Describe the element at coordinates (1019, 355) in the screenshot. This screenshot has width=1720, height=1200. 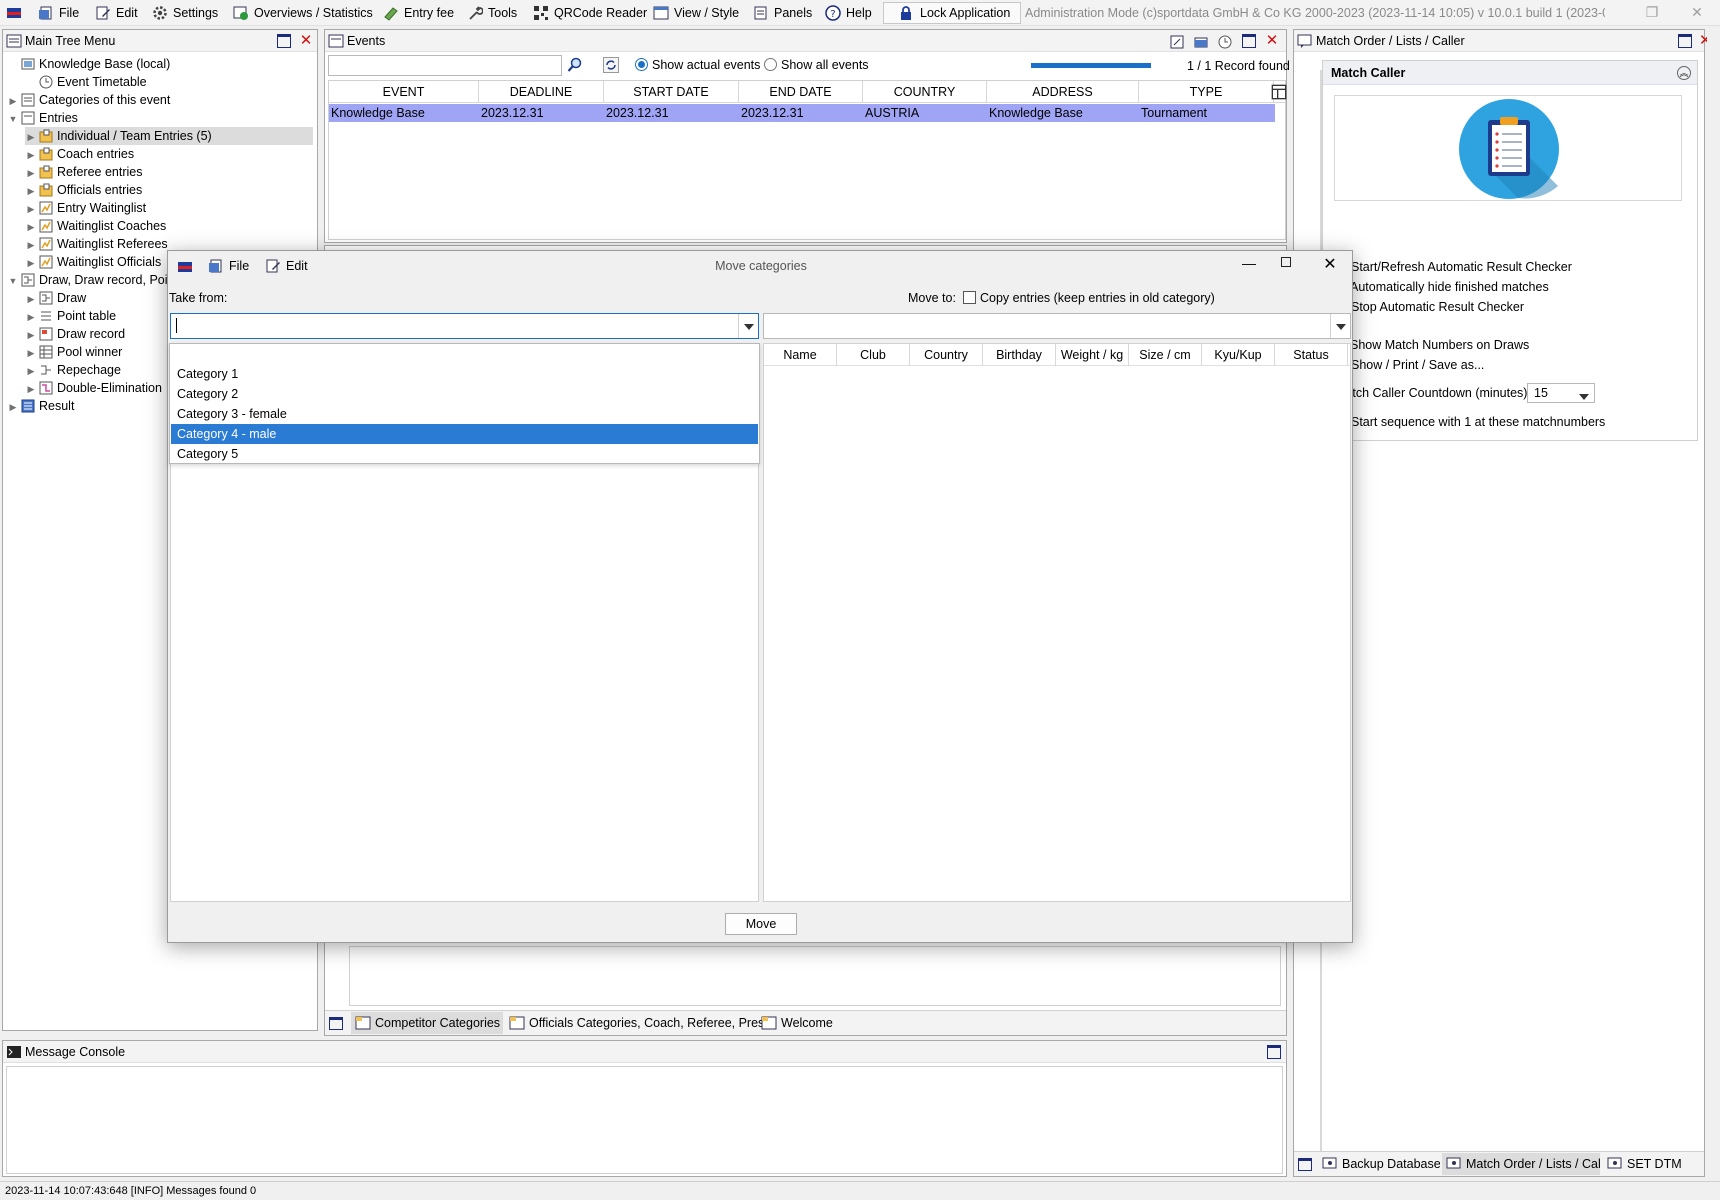
I see `column-header: Birthday` at that location.